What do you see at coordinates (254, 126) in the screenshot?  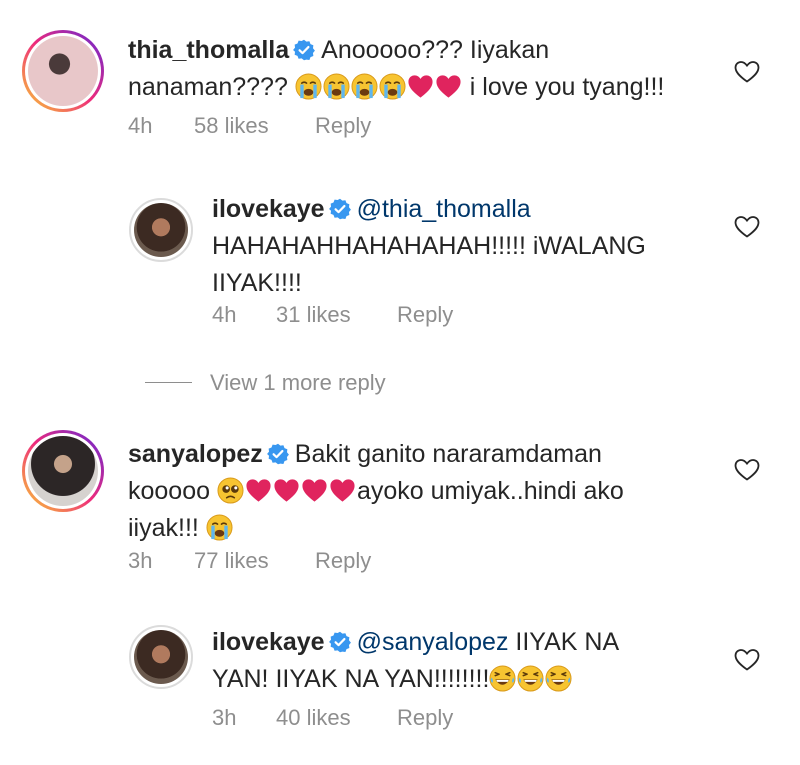 I see `likes-count: 58 likes` at bounding box center [254, 126].